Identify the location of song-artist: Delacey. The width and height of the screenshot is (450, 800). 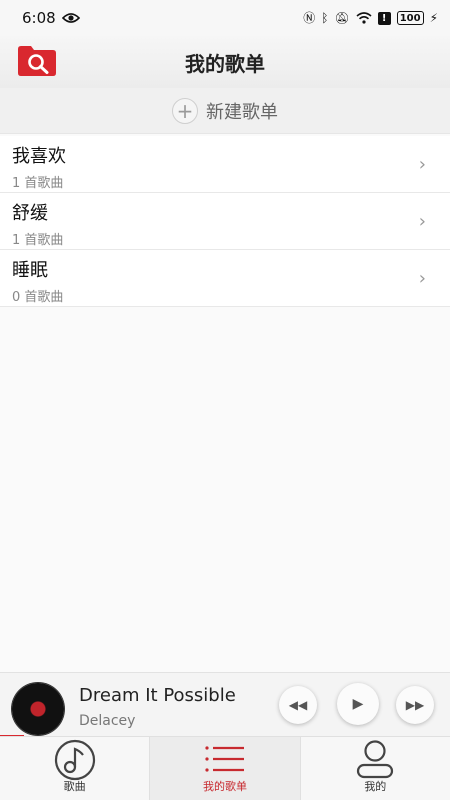
(107, 721).